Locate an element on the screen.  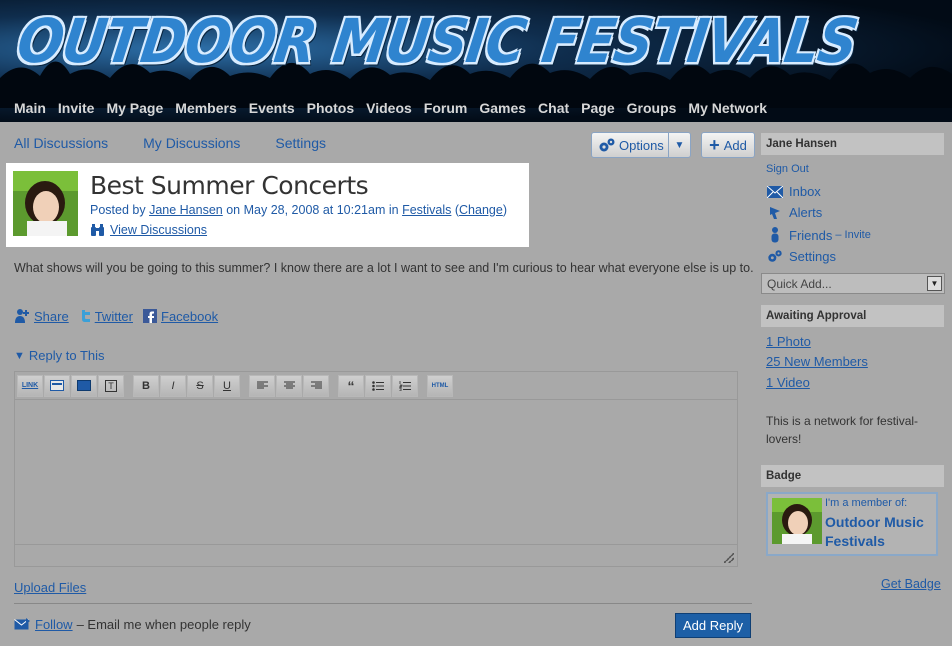
nav-forum: Forum is located at coordinates (446, 108).